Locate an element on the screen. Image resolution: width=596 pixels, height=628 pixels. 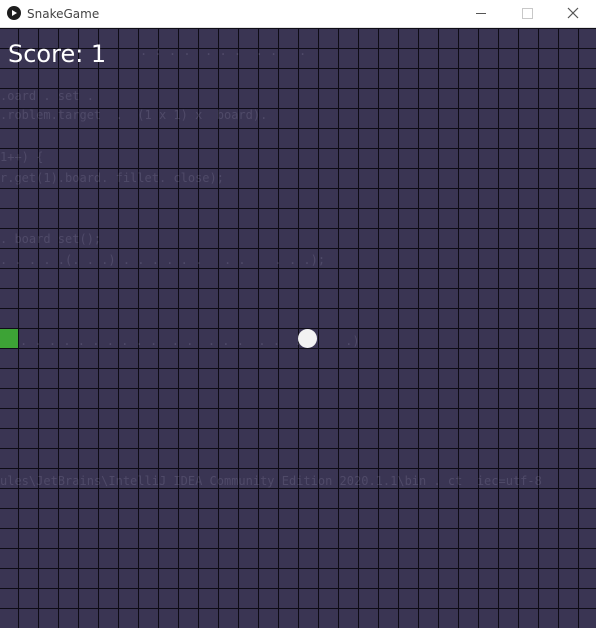
ghost-code-line: 1++) { is located at coordinates (22, 157).